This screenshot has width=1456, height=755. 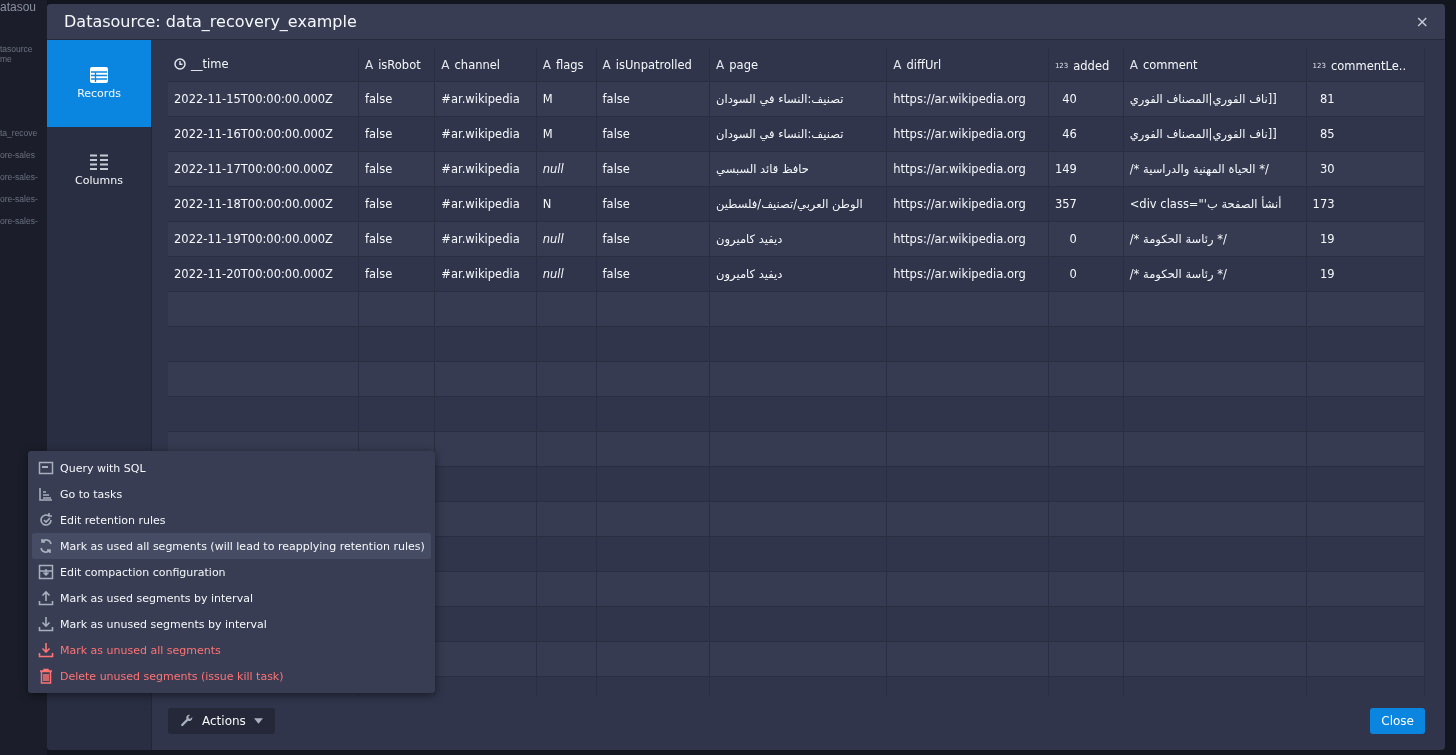 I want to click on column-header: A page, so click(x=737, y=64).